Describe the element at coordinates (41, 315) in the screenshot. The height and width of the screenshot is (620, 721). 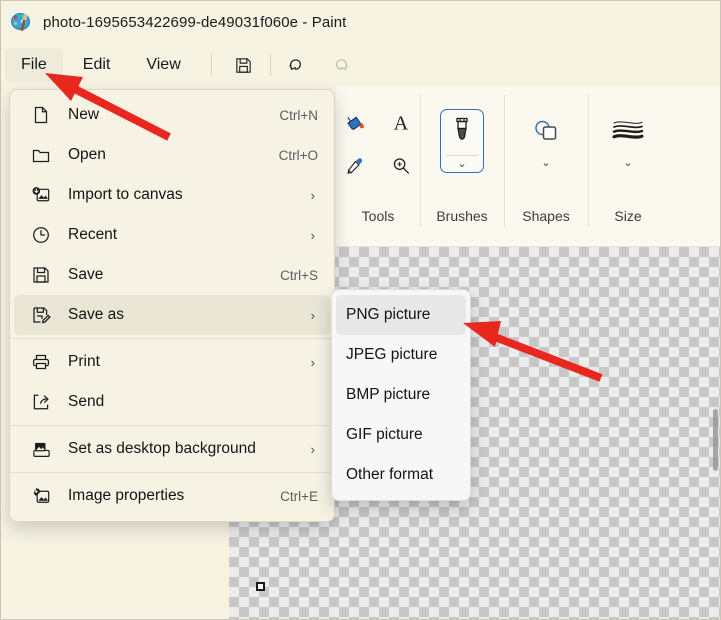
I see `save-as-icon` at that location.